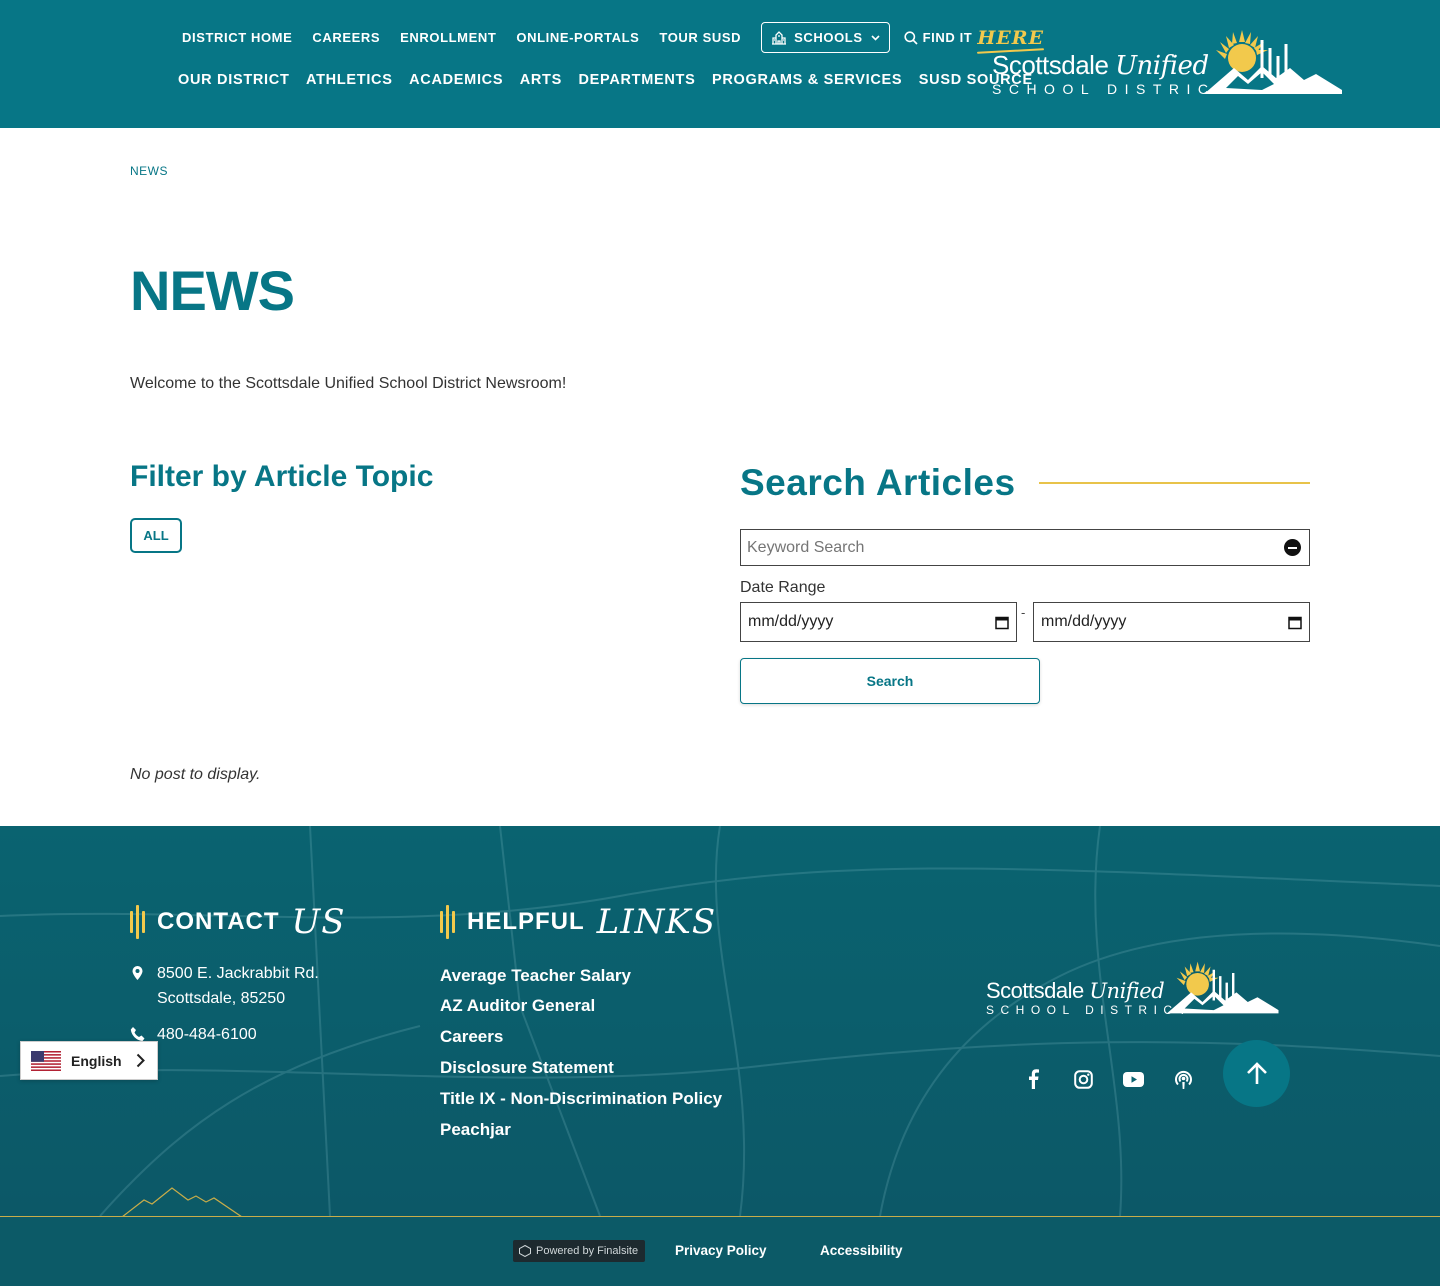  Describe the element at coordinates (1183, 1079) in the screenshot. I see `podcast-icon` at that location.